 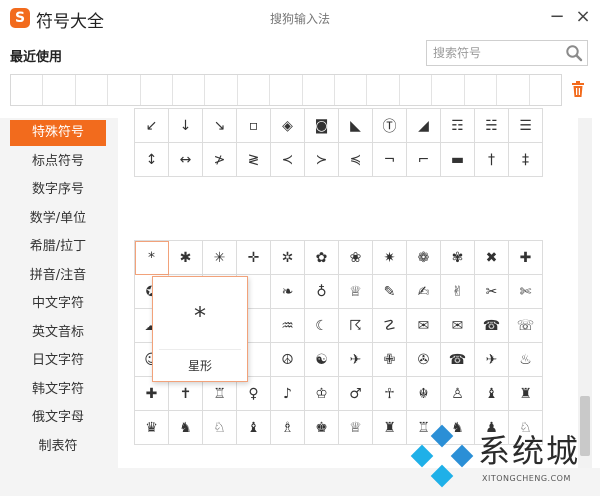 What do you see at coordinates (356, 394) in the screenshot?
I see `symbol-cell: ♂` at bounding box center [356, 394].